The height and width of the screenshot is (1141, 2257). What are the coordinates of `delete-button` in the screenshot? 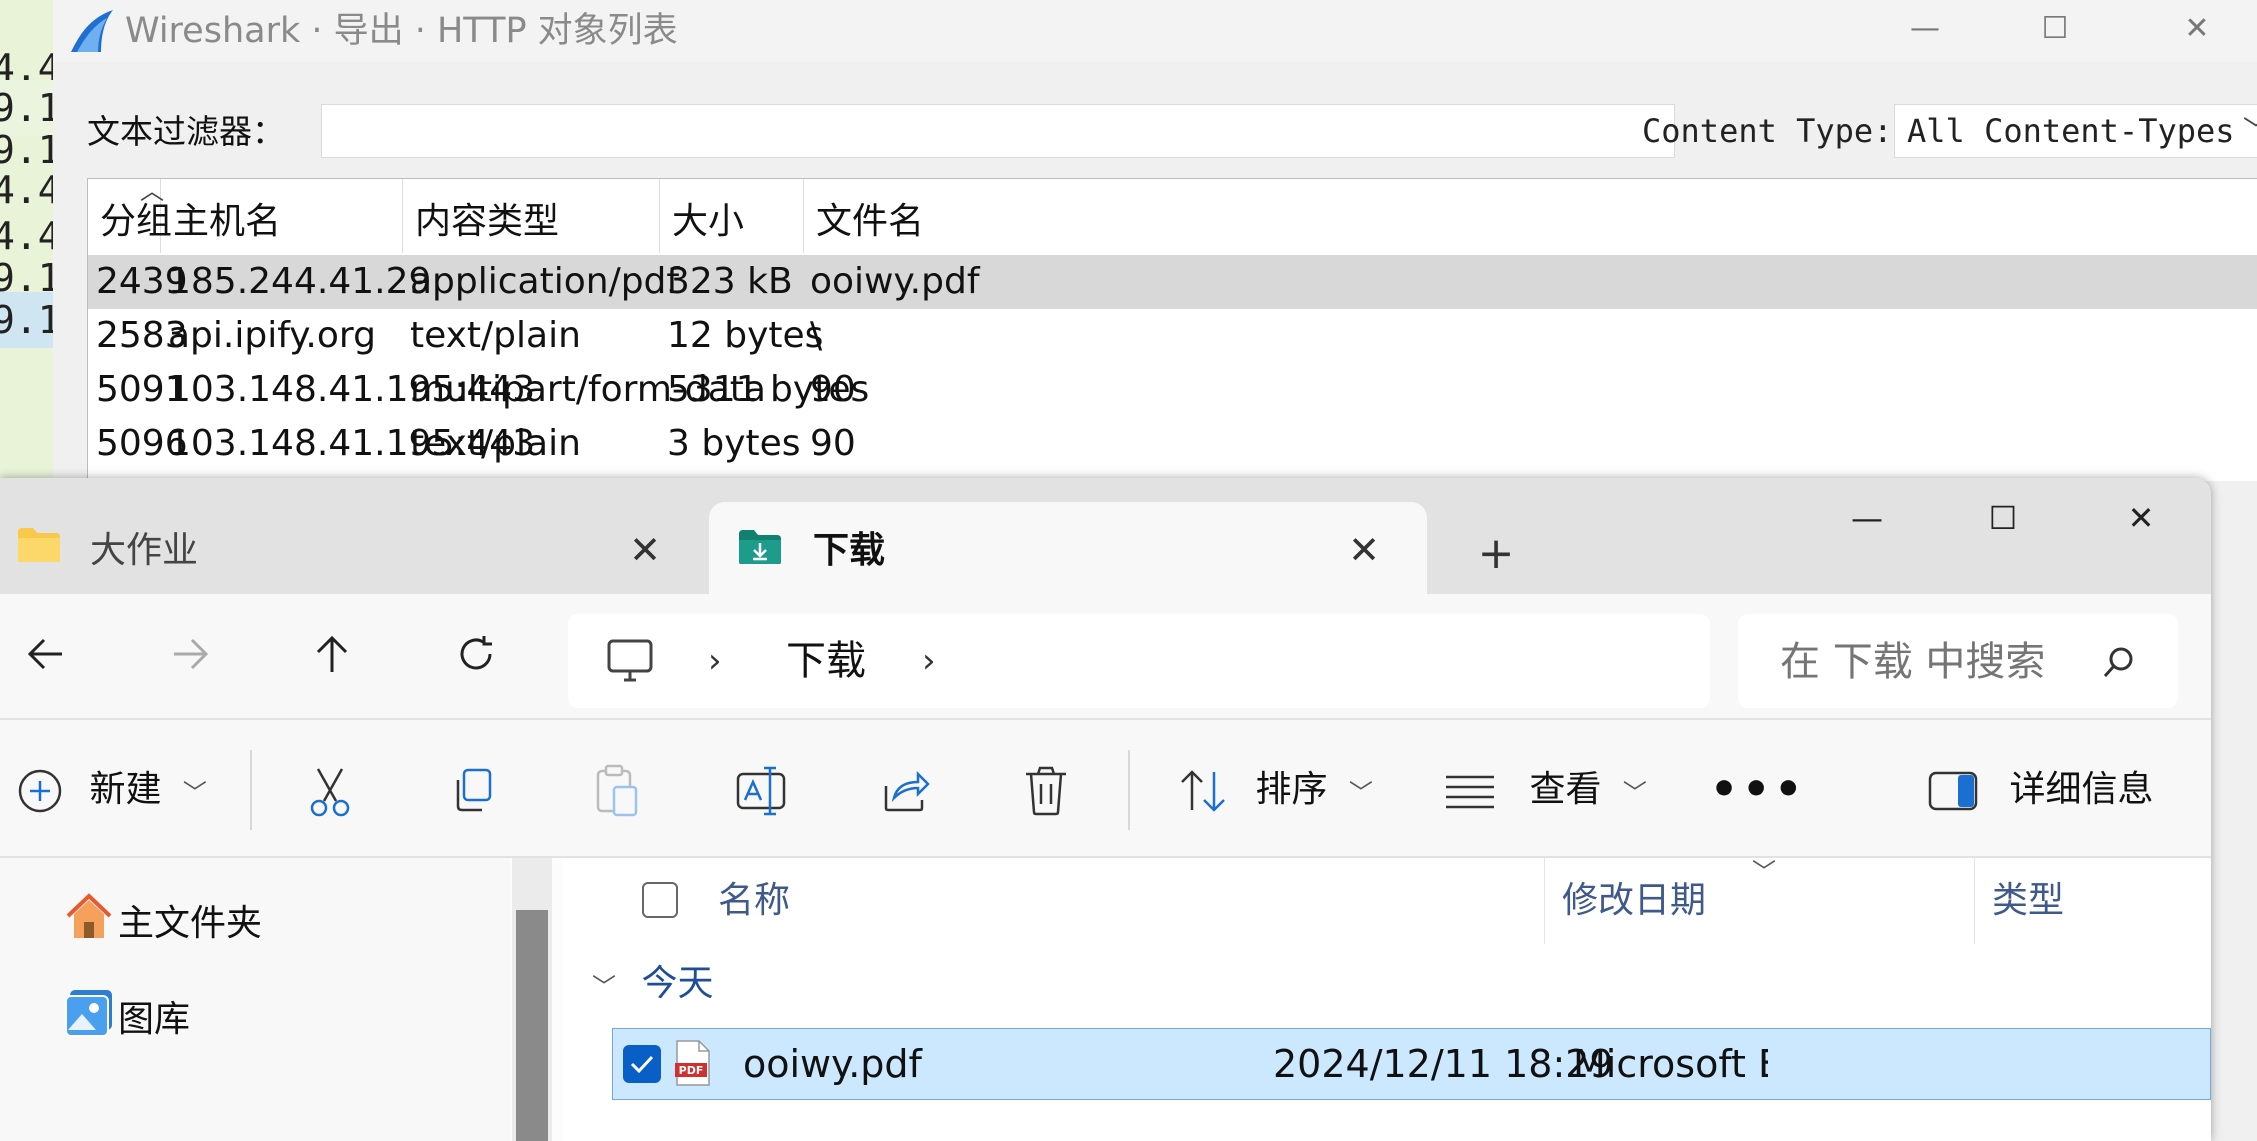 It's located at (1046, 790).